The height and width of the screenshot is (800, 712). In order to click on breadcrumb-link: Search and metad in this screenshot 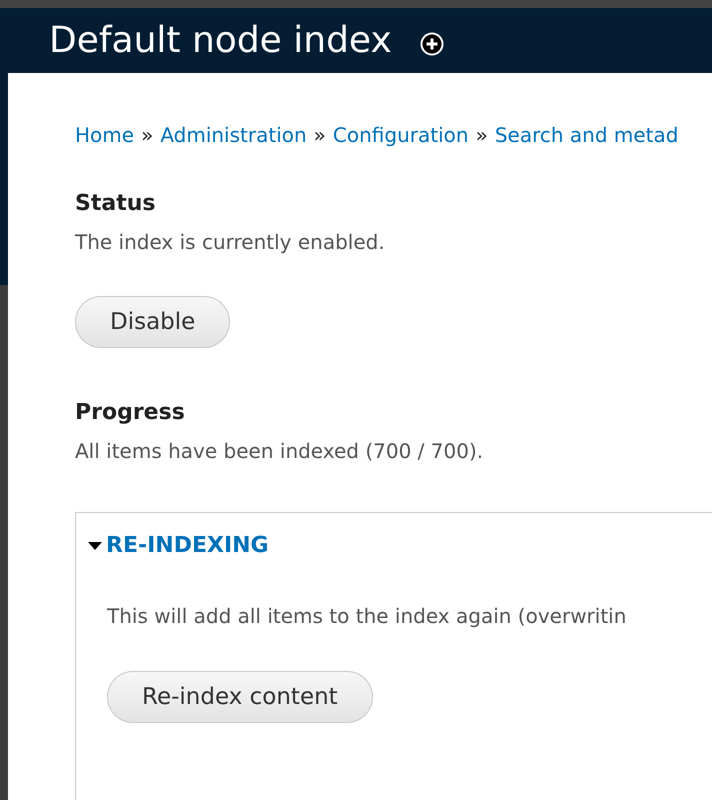, I will do `click(586, 135)`.